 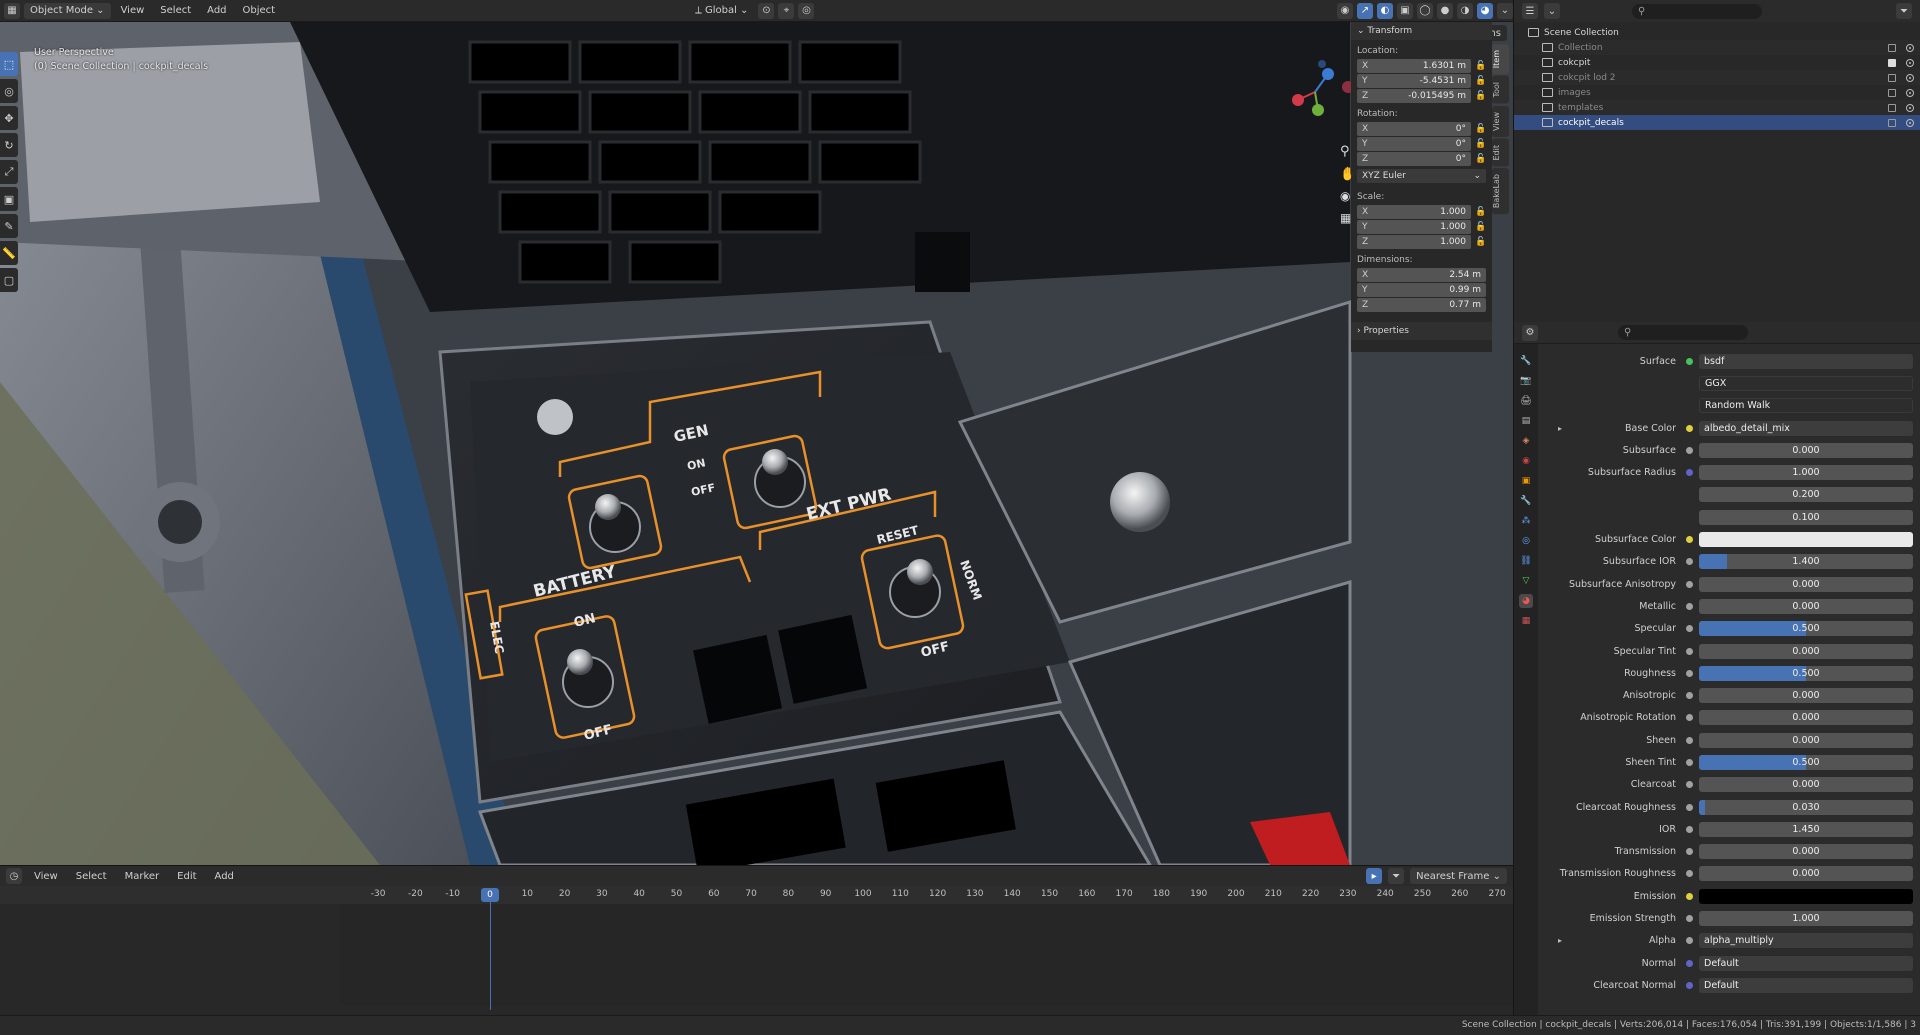 What do you see at coordinates (1683, 332) in the screenshot?
I see `properties-search-input: ⚲` at bounding box center [1683, 332].